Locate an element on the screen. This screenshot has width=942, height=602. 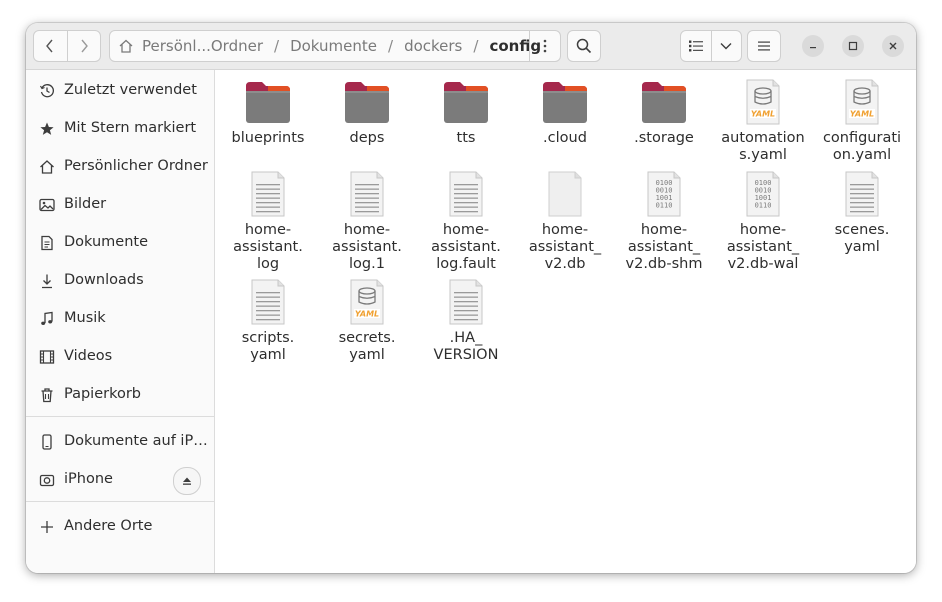
chevron-right-icon is located at coordinates (84, 46).